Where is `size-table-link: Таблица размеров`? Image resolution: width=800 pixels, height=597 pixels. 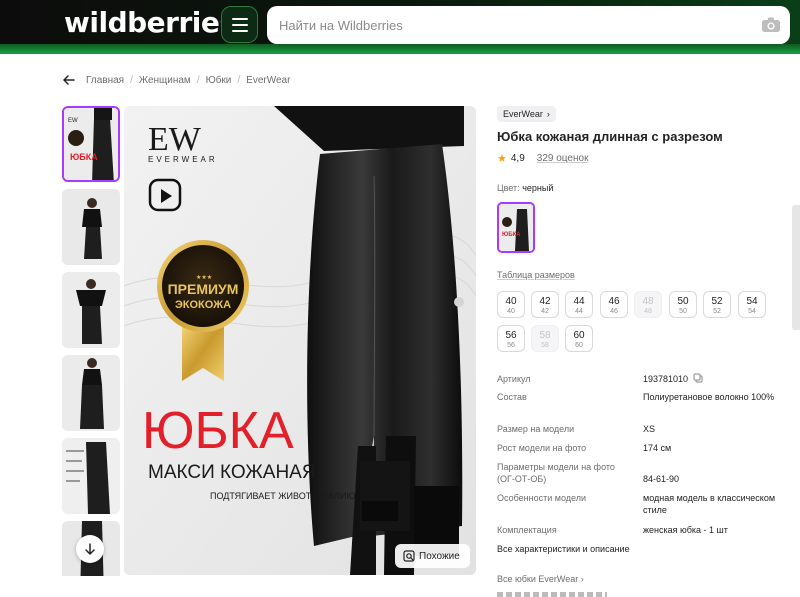
size-table-link: Таблица размеров is located at coordinates (536, 275).